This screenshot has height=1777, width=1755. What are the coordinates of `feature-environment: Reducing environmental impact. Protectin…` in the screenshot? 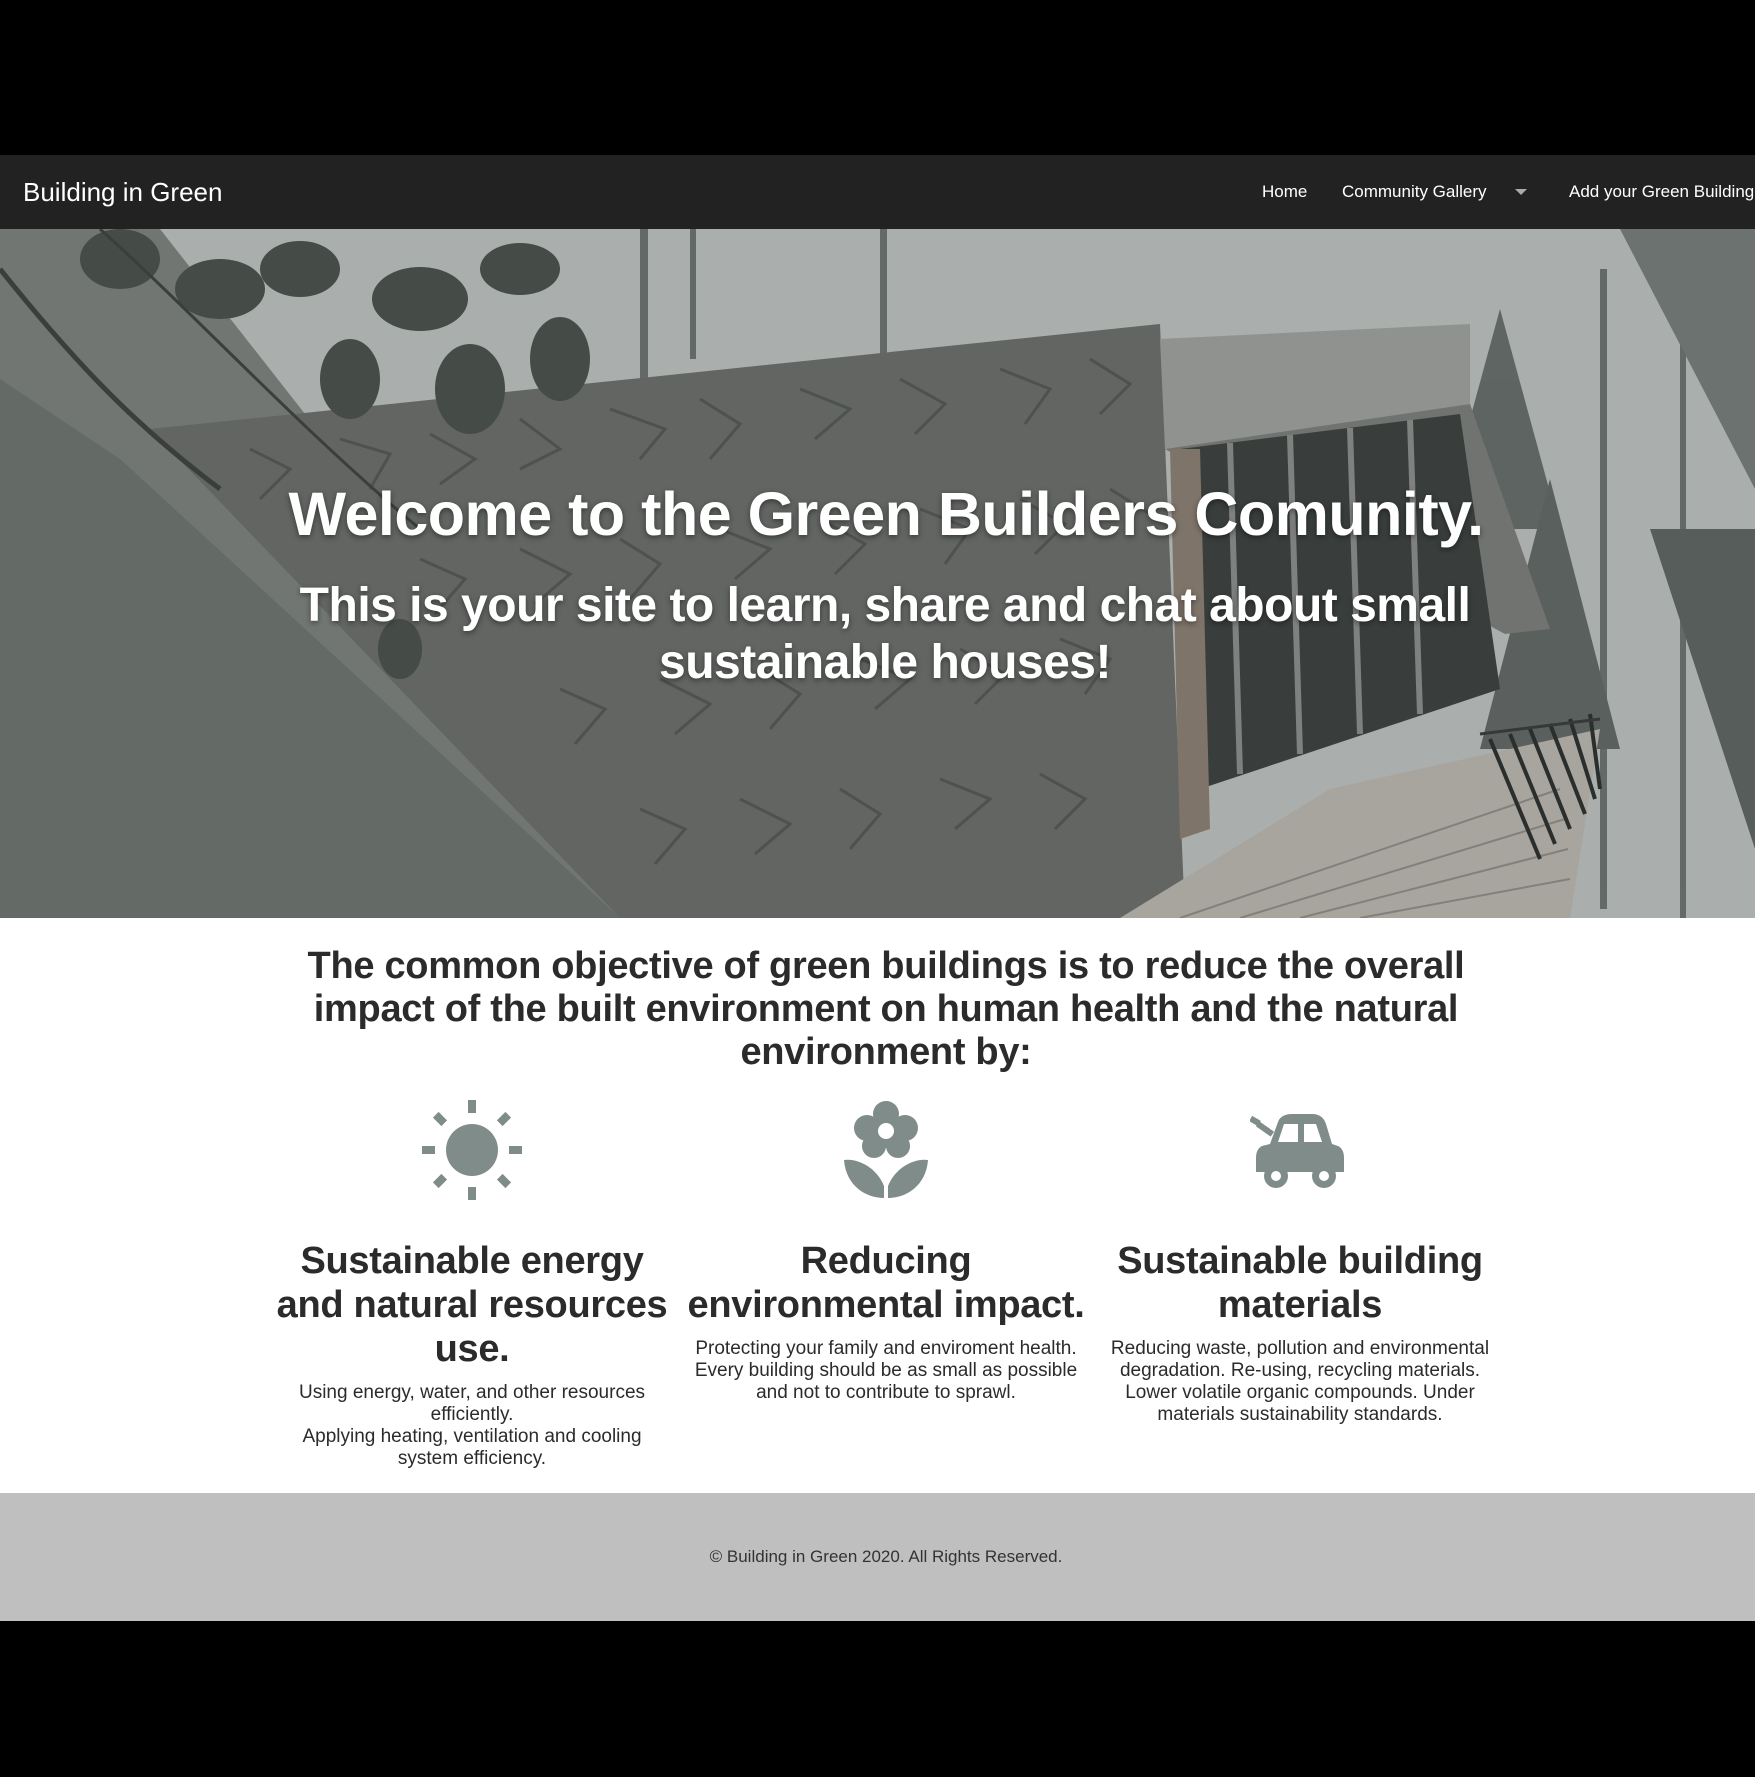 It's located at (886, 1252).